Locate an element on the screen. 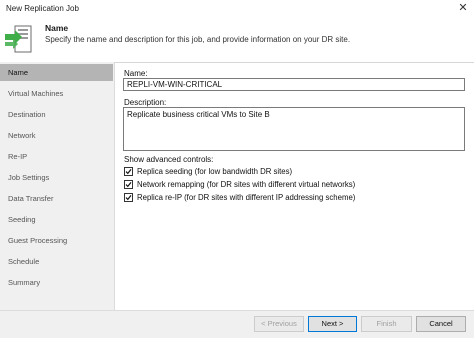  replica-re-ip-checkbox is located at coordinates (128, 197).